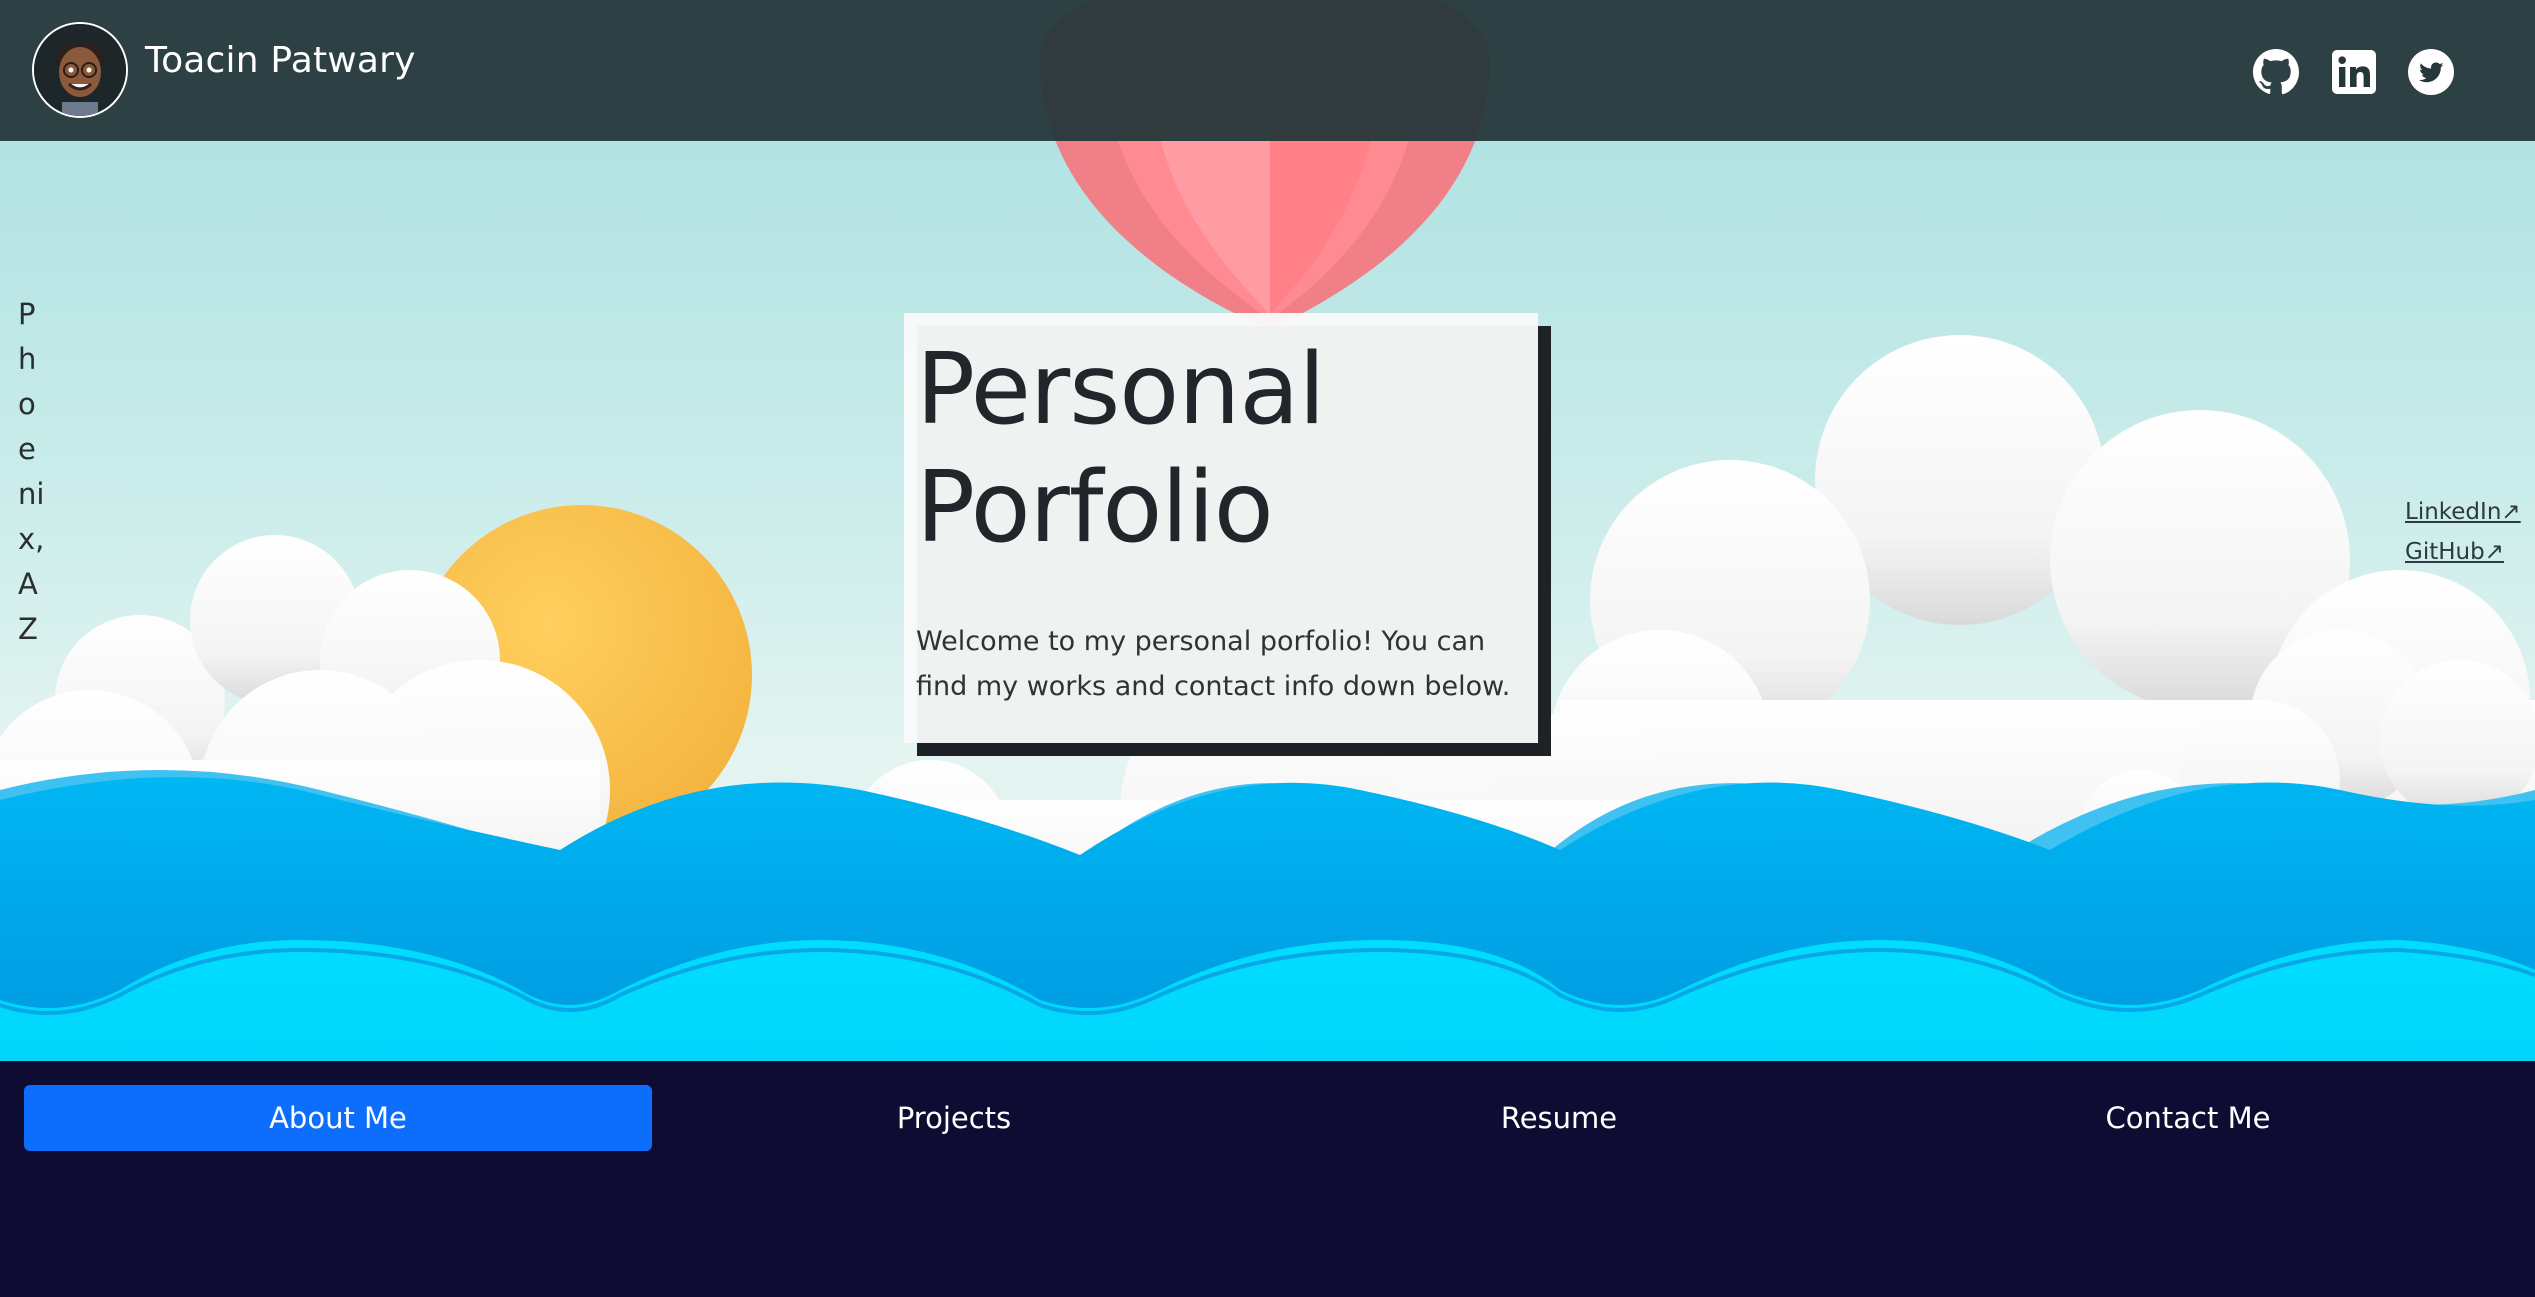  I want to click on tab-projects: Projects, so click(954, 1118).